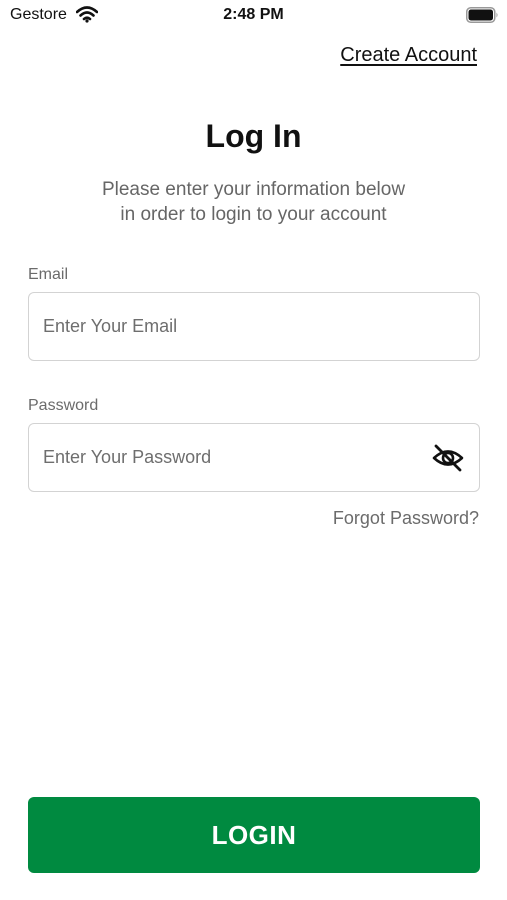  I want to click on forgot-password-link: Forgot Password?, so click(406, 518).